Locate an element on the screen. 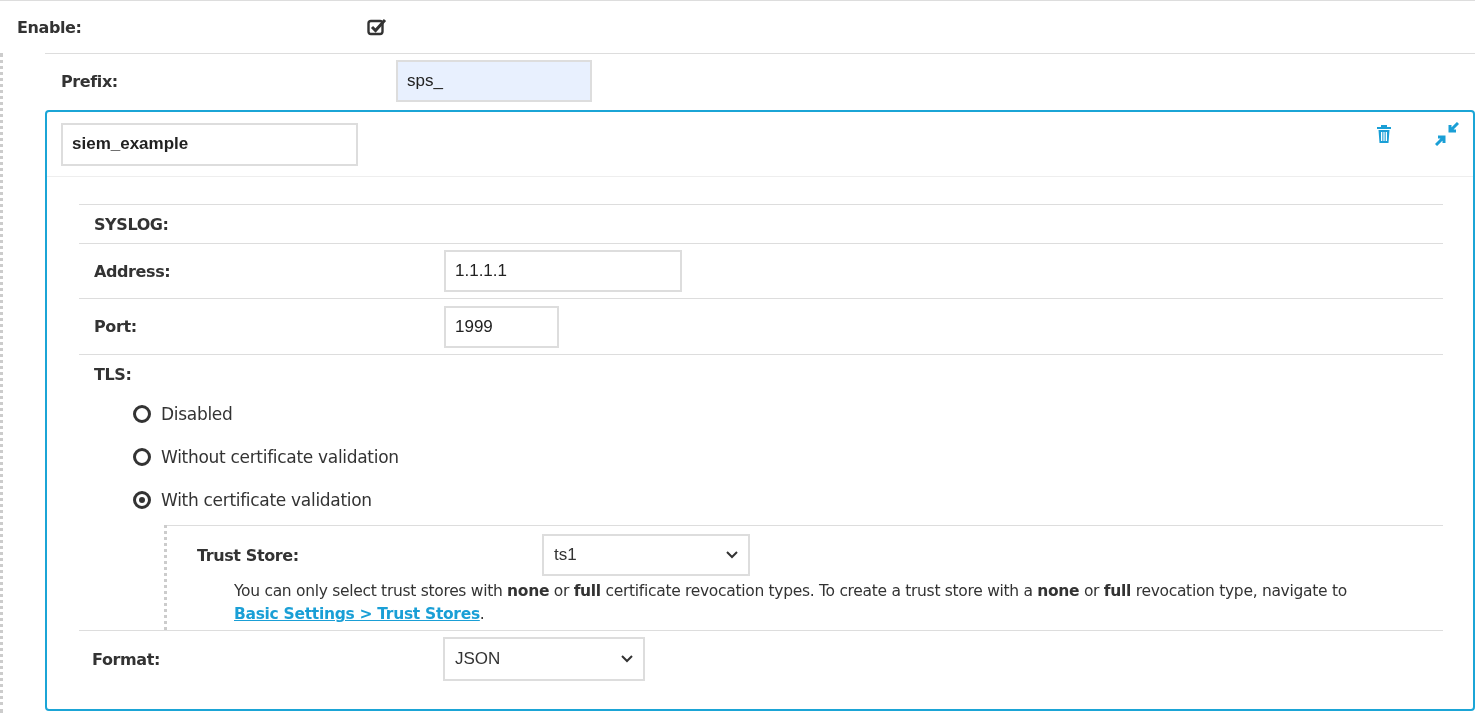  field-label: Format: is located at coordinates (126, 659).